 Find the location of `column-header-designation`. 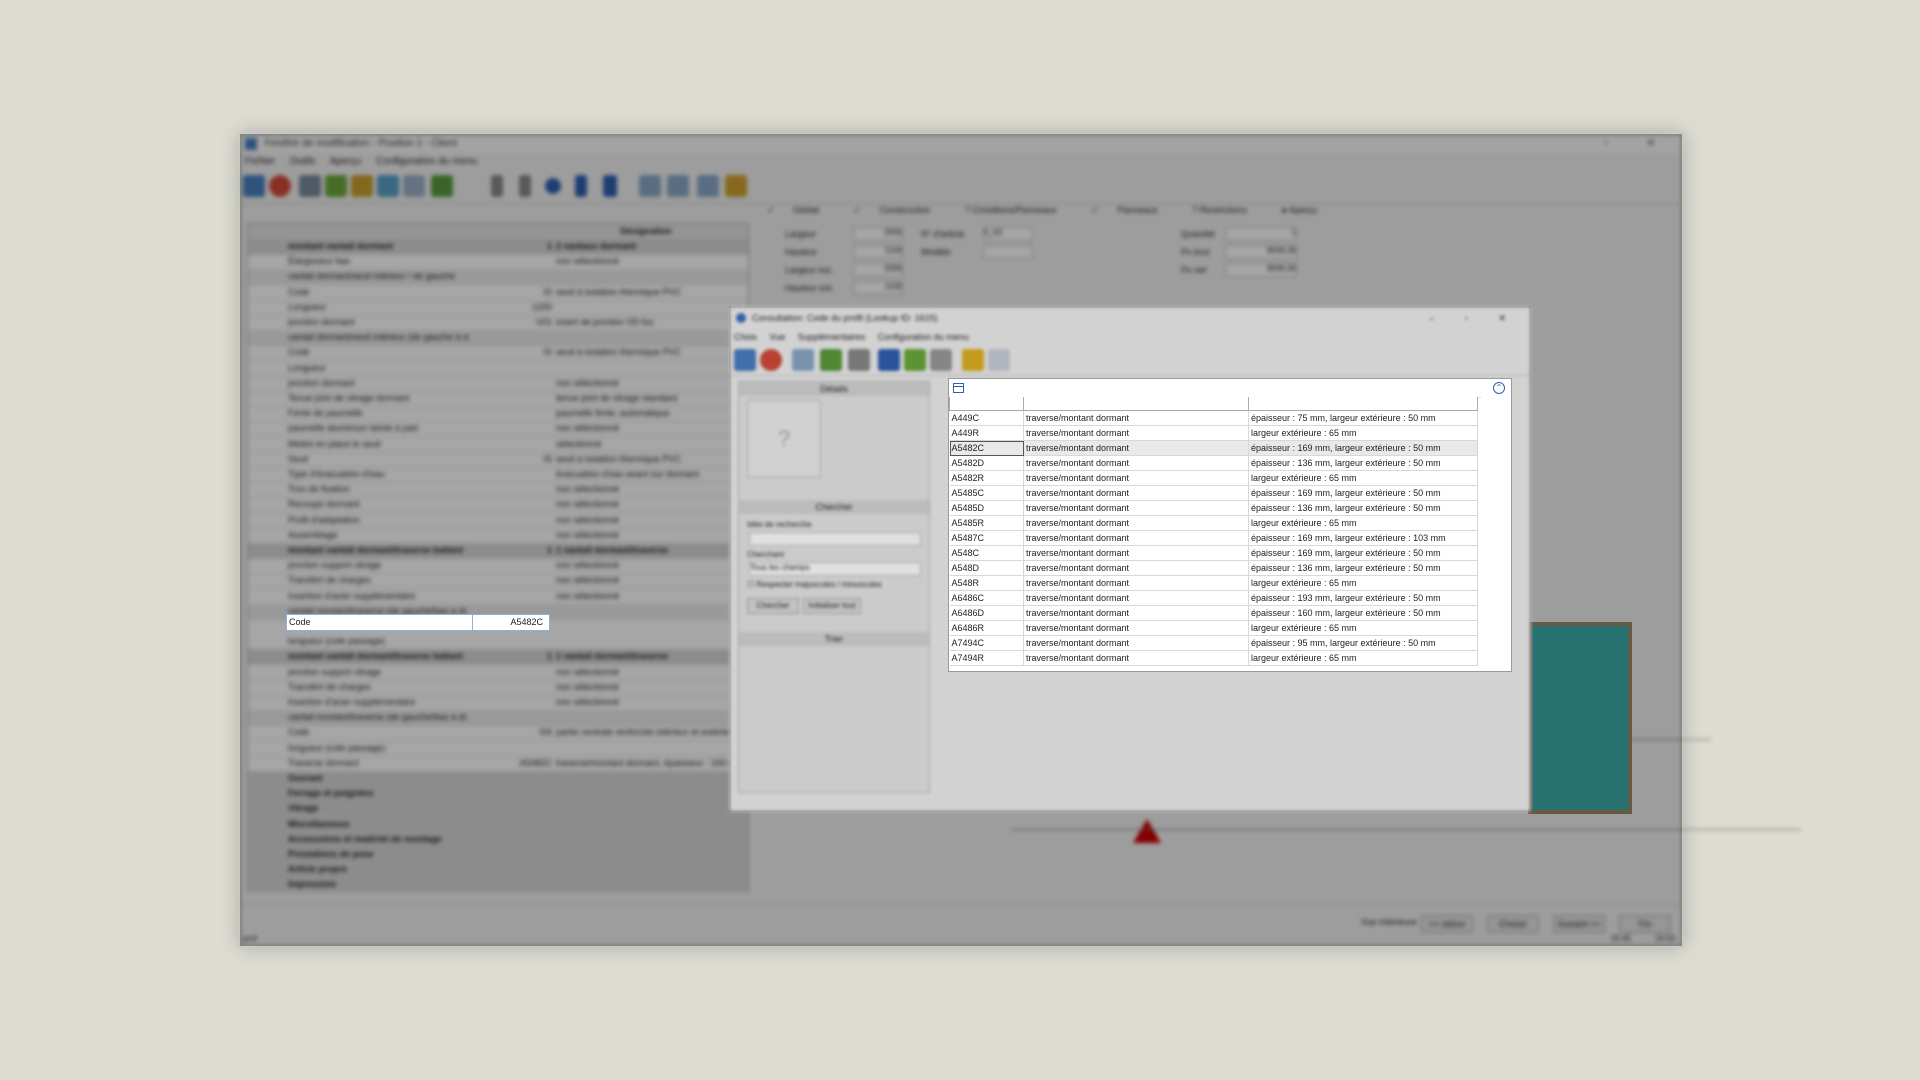

column-header-designation is located at coordinates (1136, 404).